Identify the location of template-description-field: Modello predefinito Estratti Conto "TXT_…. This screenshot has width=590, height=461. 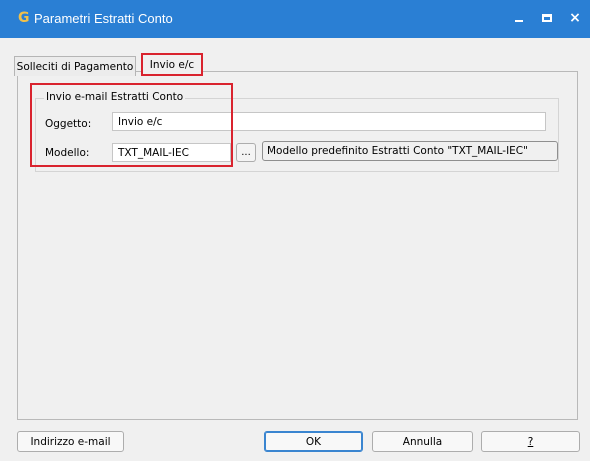
(410, 151).